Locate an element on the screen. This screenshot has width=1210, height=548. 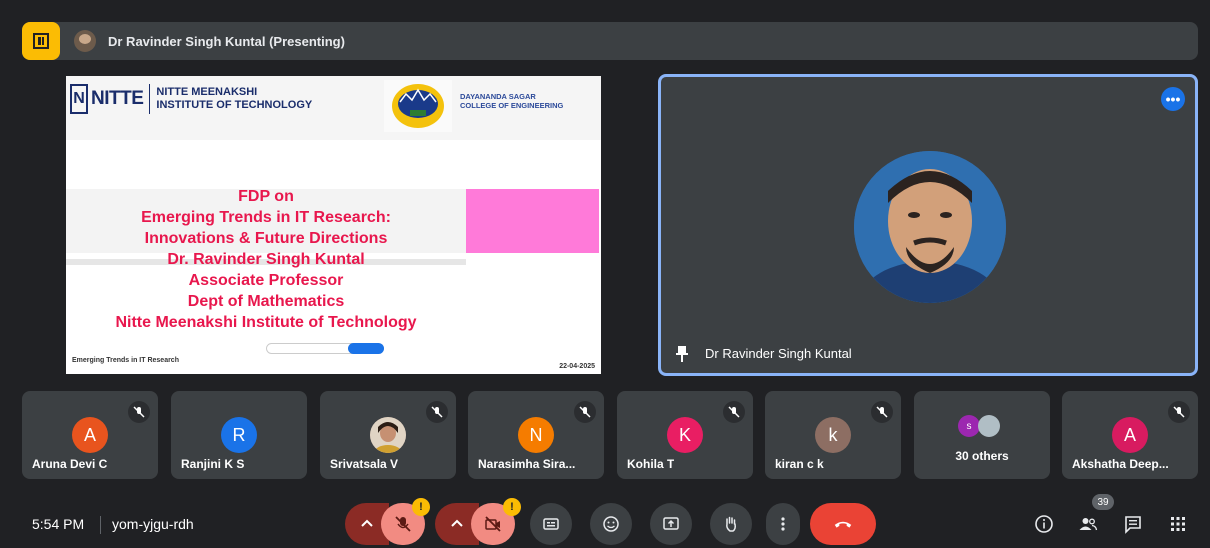
leave-call-button is located at coordinates (843, 524).